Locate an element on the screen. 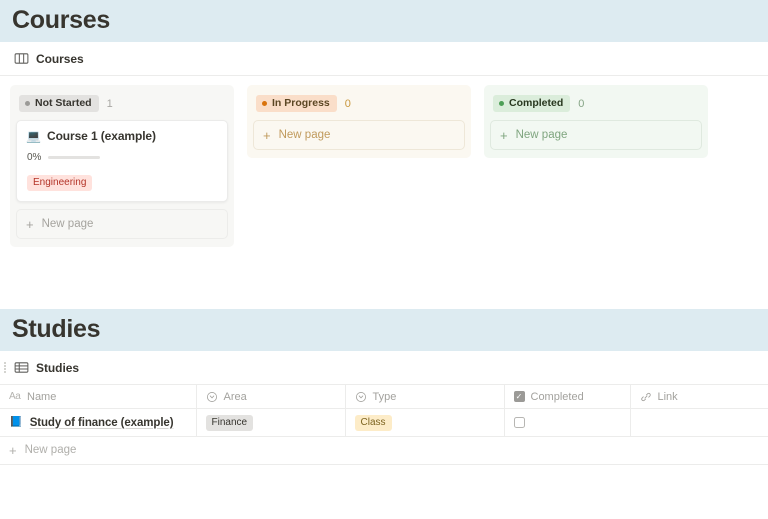  board-card: 💻 Course 1 (example) 0% Engineering is located at coordinates (122, 161).